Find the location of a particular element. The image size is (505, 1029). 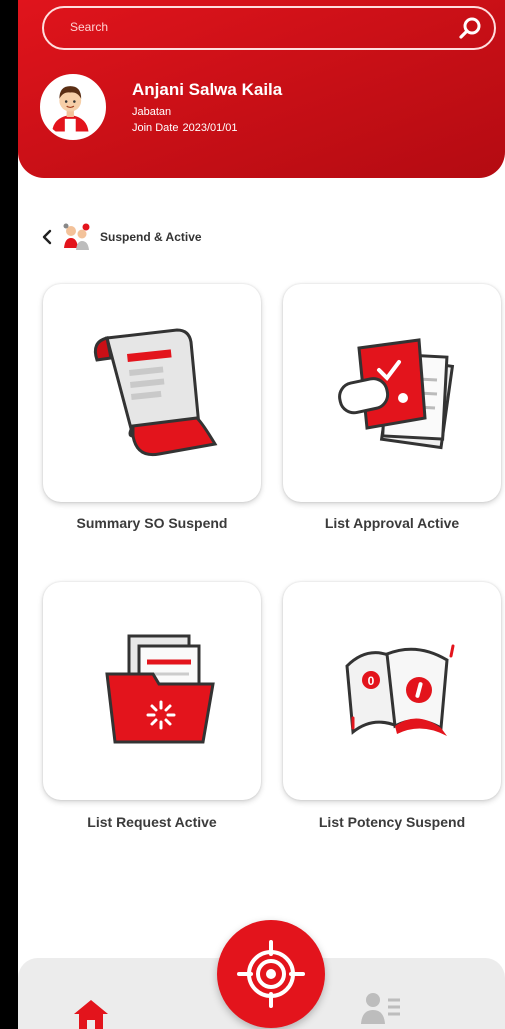

search-bar is located at coordinates (269, 28).